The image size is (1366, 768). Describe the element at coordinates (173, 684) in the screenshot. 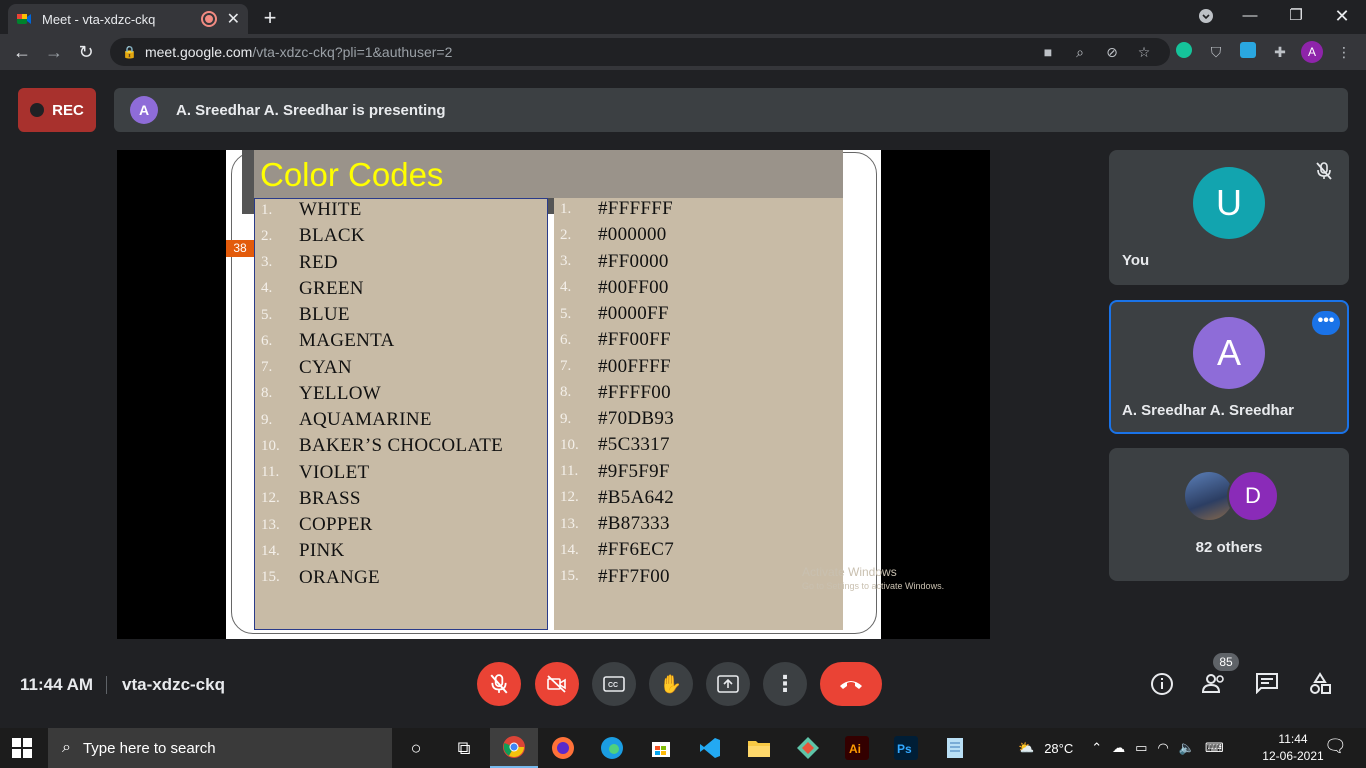

I see `meeting-code: vta-xdzc-ckq` at that location.